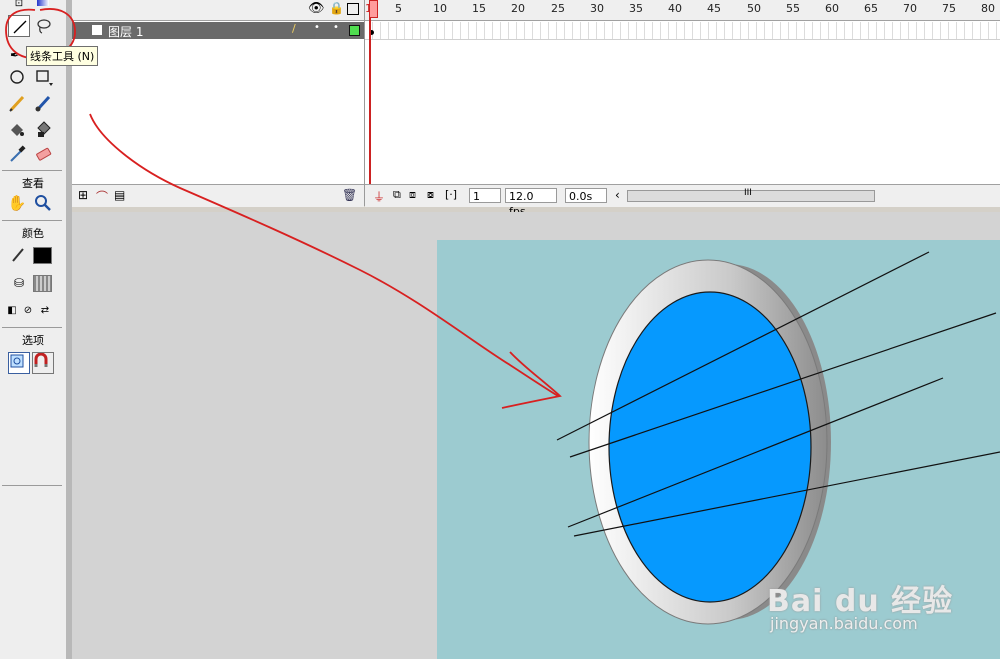  I want to click on ruler-tick-label: 5, so click(398, 8).